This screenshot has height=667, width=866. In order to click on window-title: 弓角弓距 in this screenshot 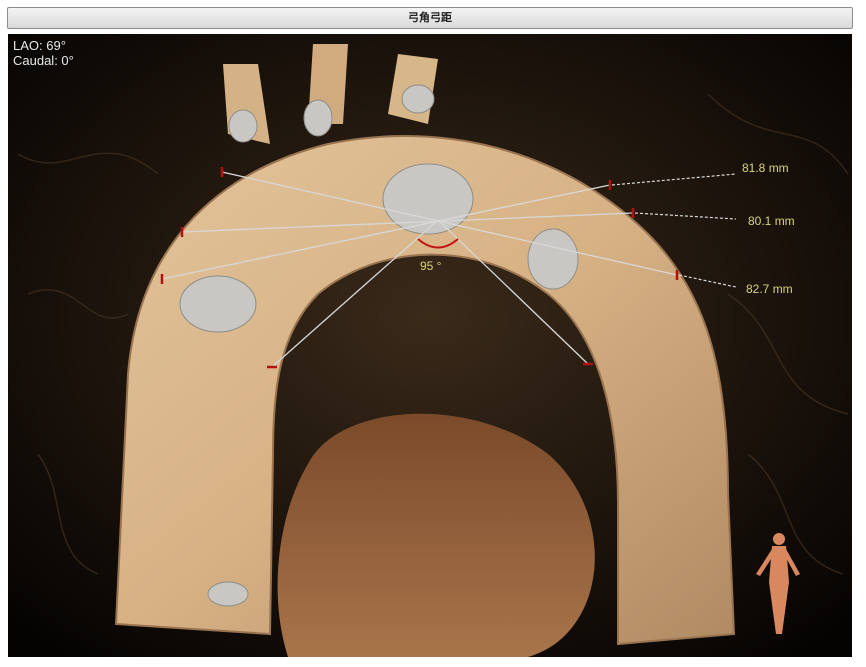, I will do `click(430, 17)`.